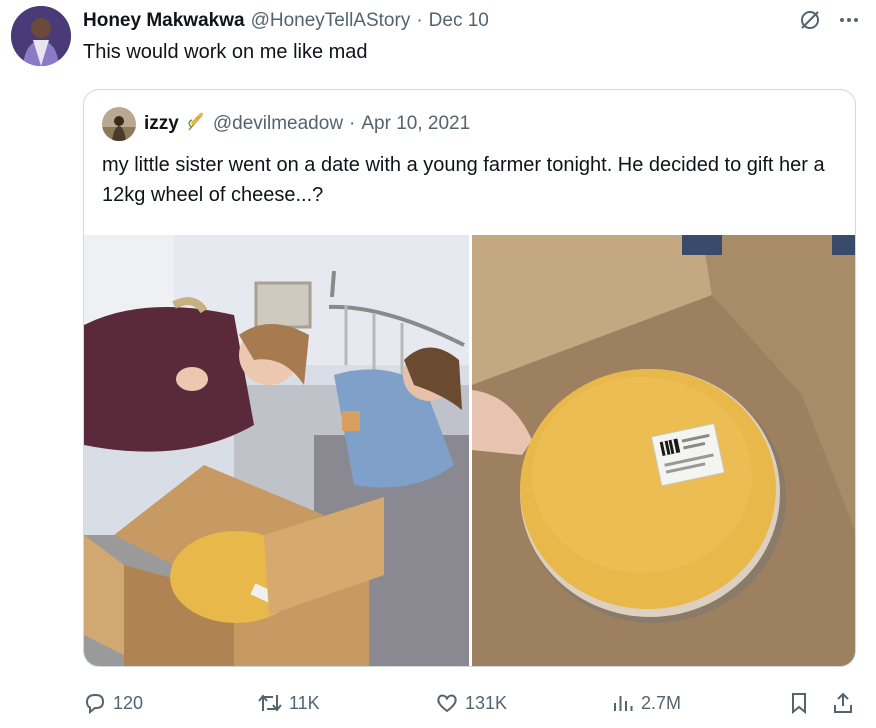  I want to click on repost-button: 11K, so click(288, 703).